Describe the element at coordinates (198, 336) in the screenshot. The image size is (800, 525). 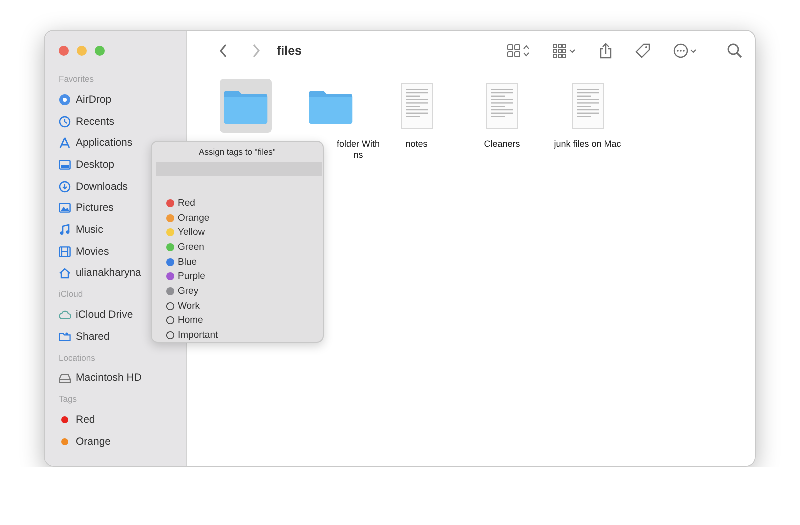
I see `tag-option: Important` at that location.